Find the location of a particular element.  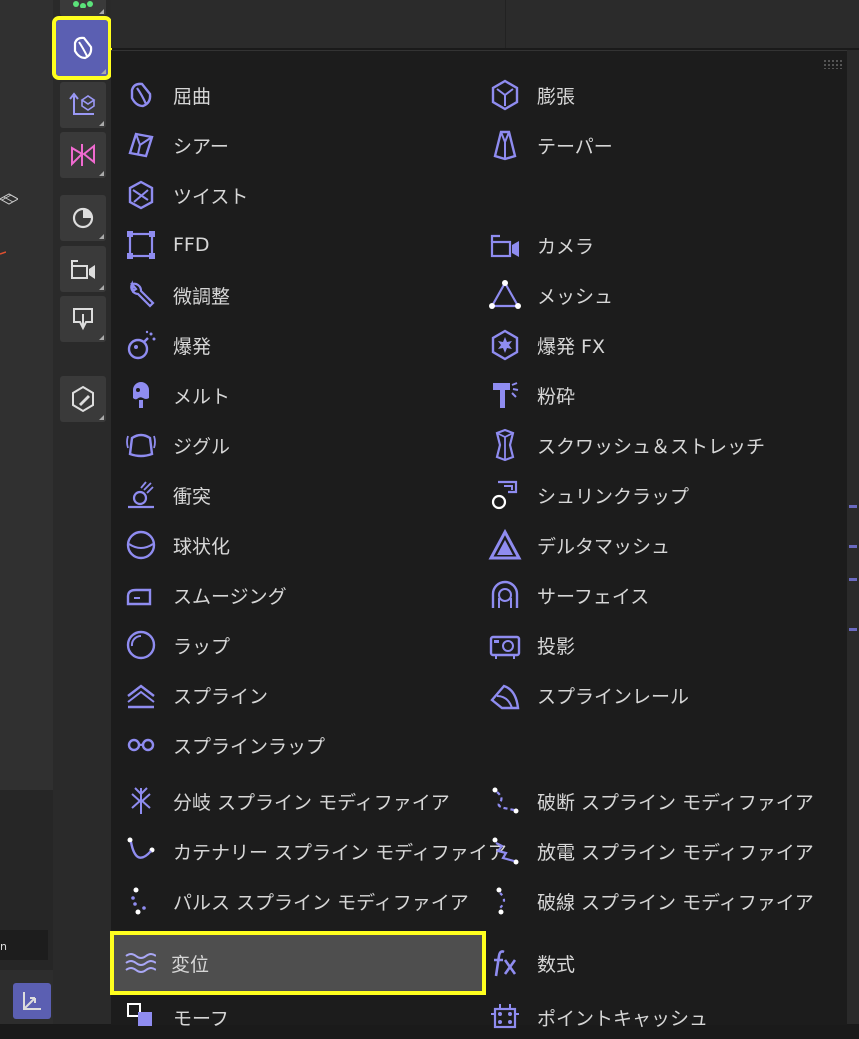

menu-item-point-cache: ポイントキャッシュ is located at coordinates (597, 1017).